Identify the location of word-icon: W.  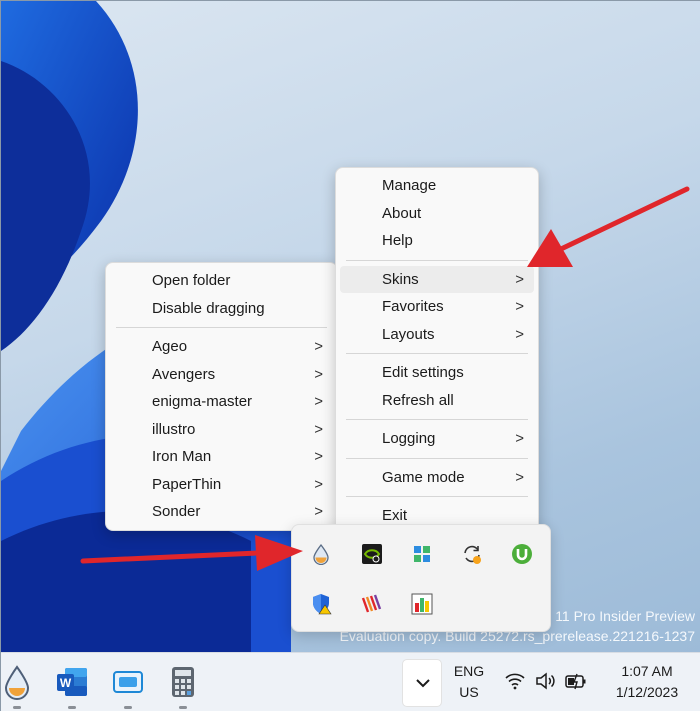
(72, 682).